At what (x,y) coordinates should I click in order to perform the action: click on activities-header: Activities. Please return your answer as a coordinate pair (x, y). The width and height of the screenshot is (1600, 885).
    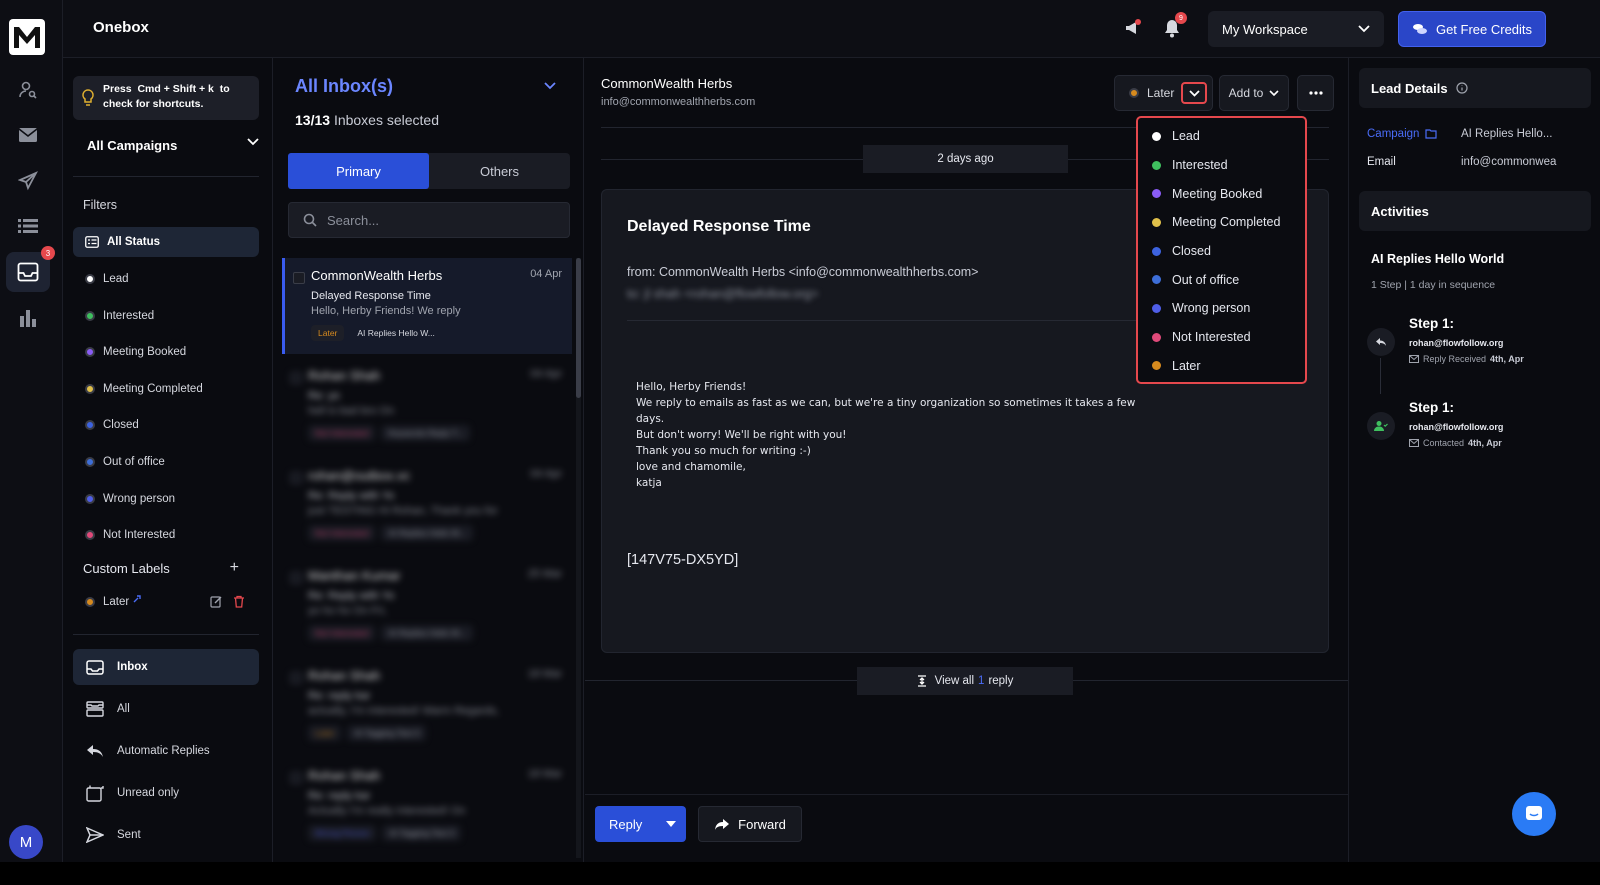
    Looking at the image, I should click on (1475, 211).